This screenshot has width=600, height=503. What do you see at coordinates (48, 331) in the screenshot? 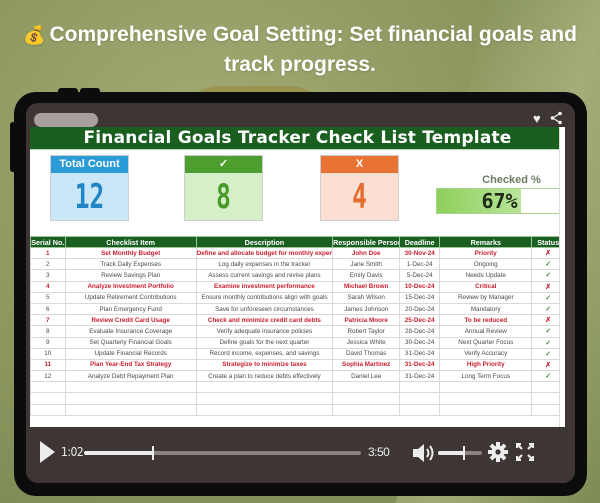
I see `cell-serial: 8` at bounding box center [48, 331].